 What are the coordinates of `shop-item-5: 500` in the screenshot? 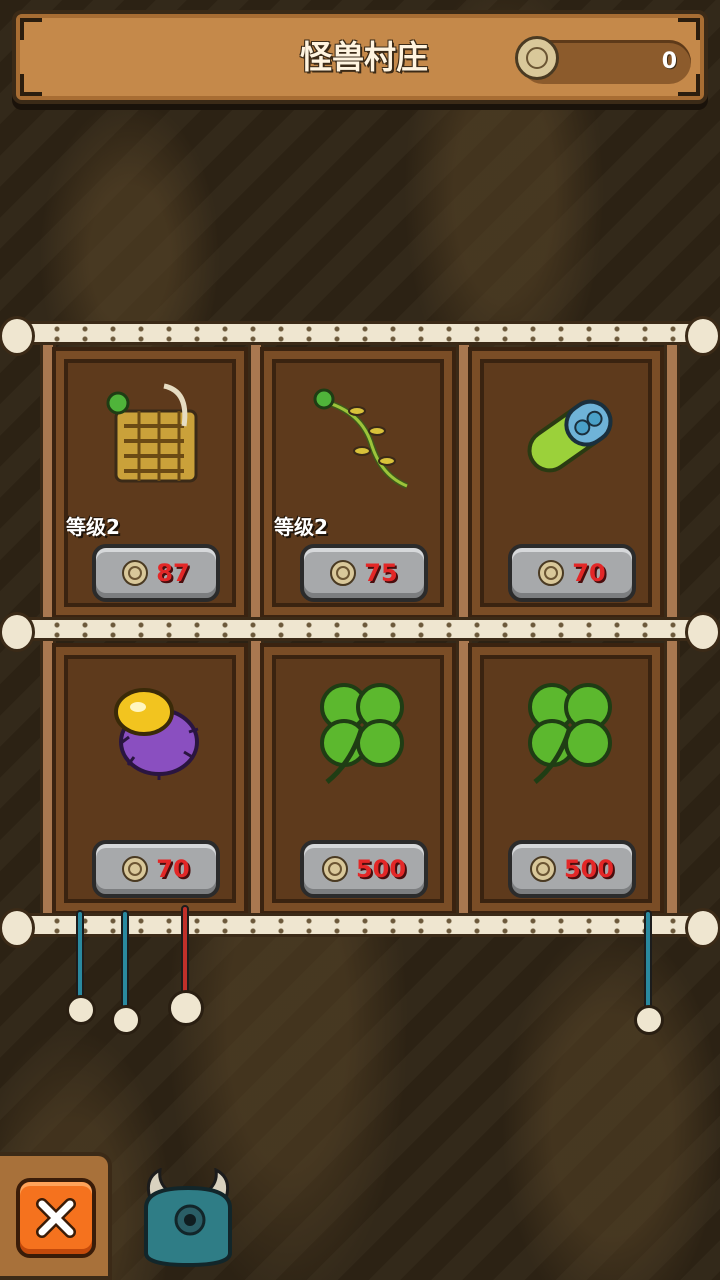 It's located at (358, 779).